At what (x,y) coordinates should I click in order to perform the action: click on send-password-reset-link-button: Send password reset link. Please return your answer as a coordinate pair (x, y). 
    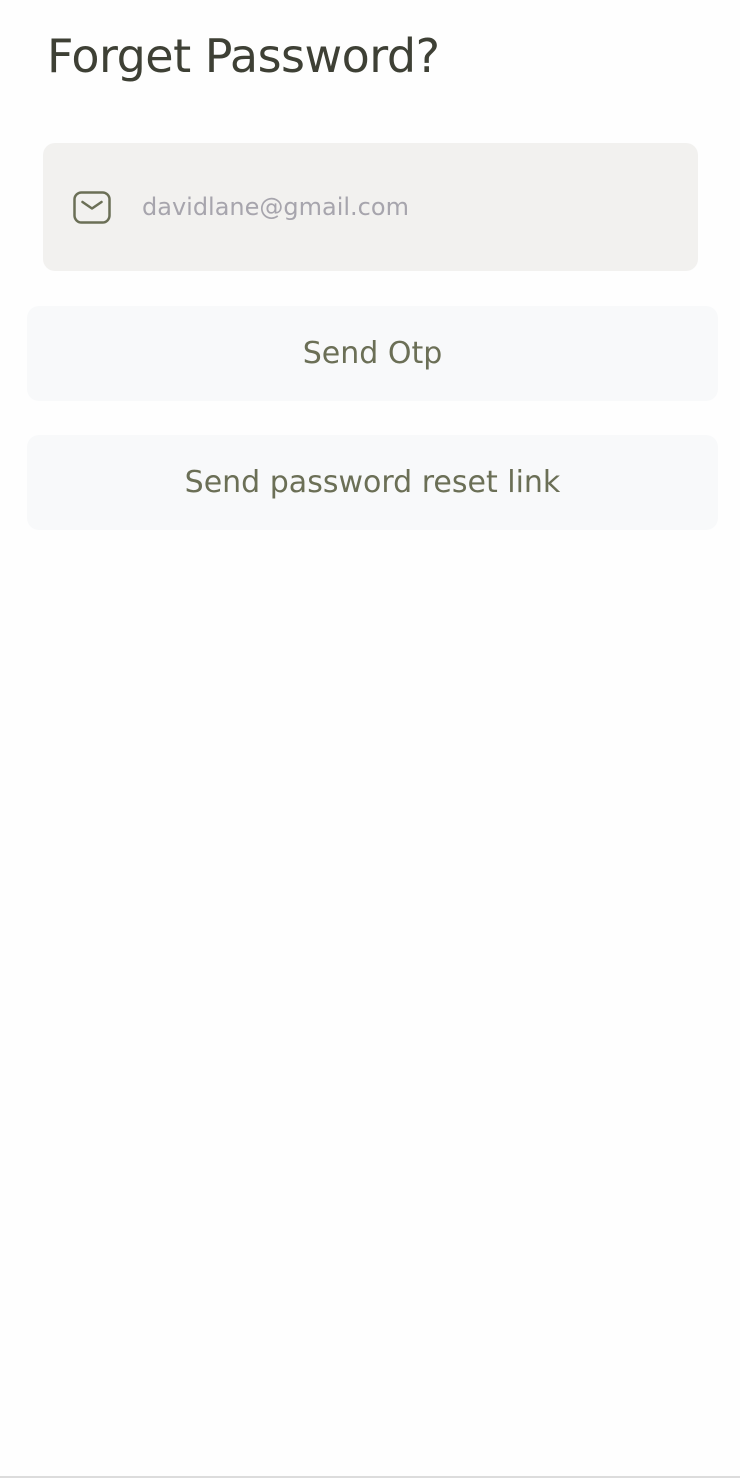
    Looking at the image, I should click on (372, 482).